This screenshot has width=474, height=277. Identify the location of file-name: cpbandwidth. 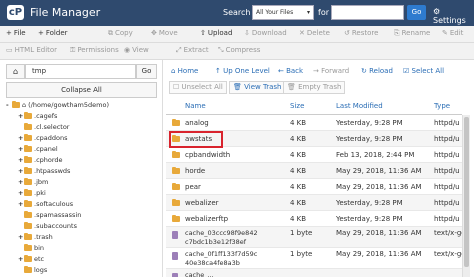
(207, 155).